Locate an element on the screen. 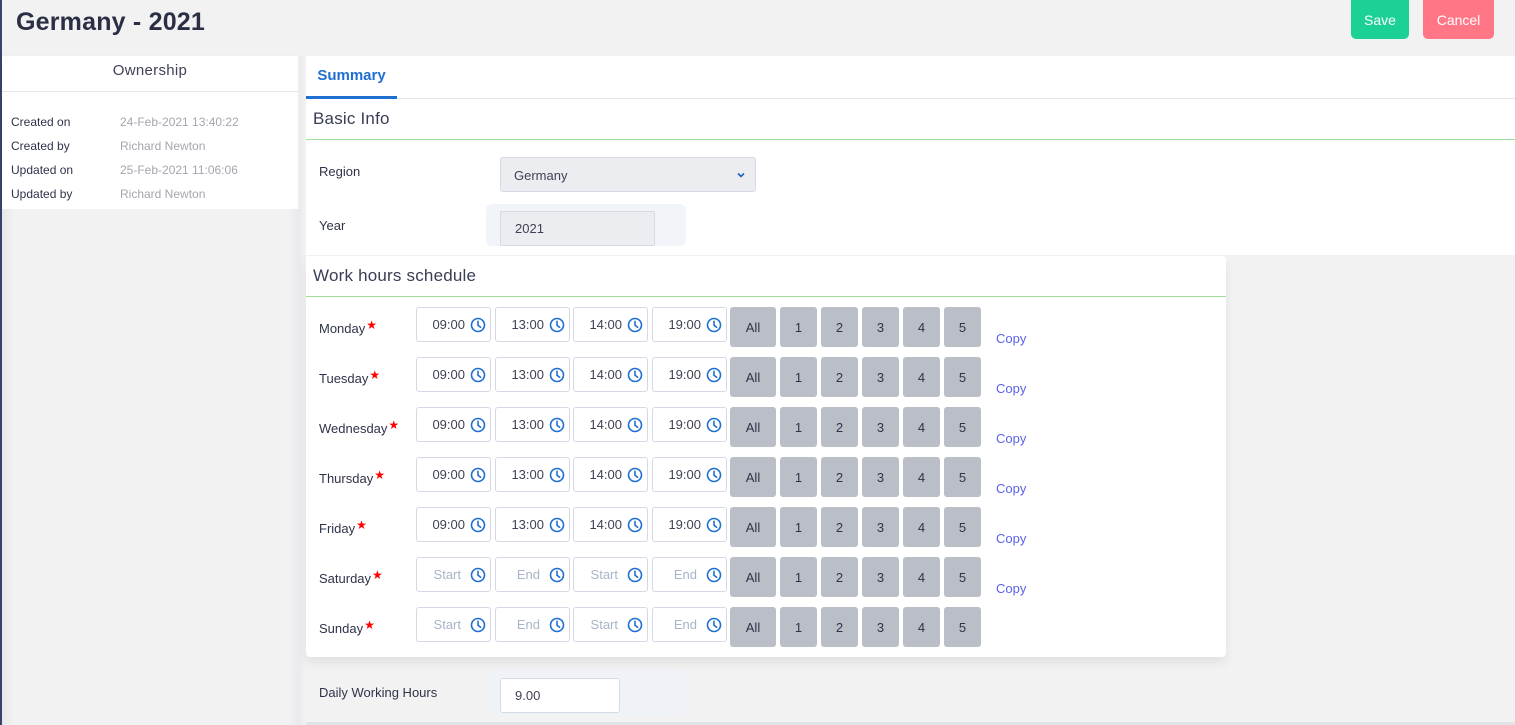 The image size is (1515, 725). daily-working-hours-input: 9.00 is located at coordinates (560, 695).